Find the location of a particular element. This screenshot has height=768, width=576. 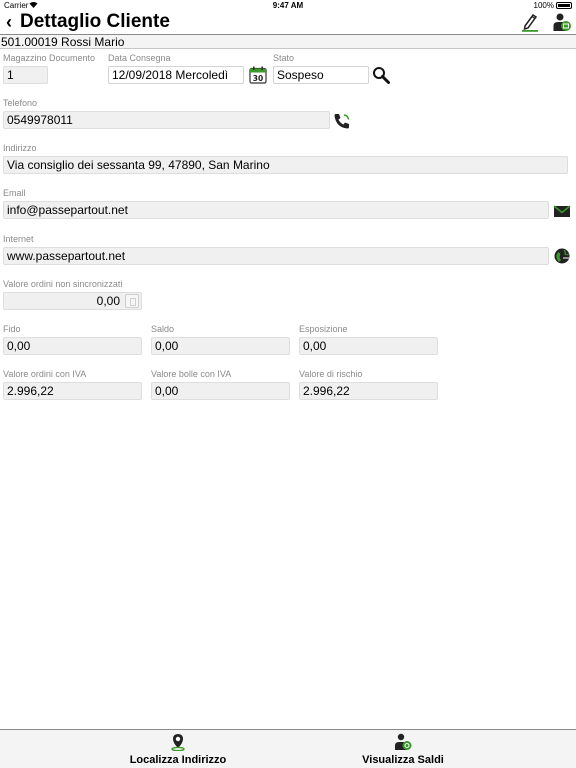

mail-icon is located at coordinates (562, 211).